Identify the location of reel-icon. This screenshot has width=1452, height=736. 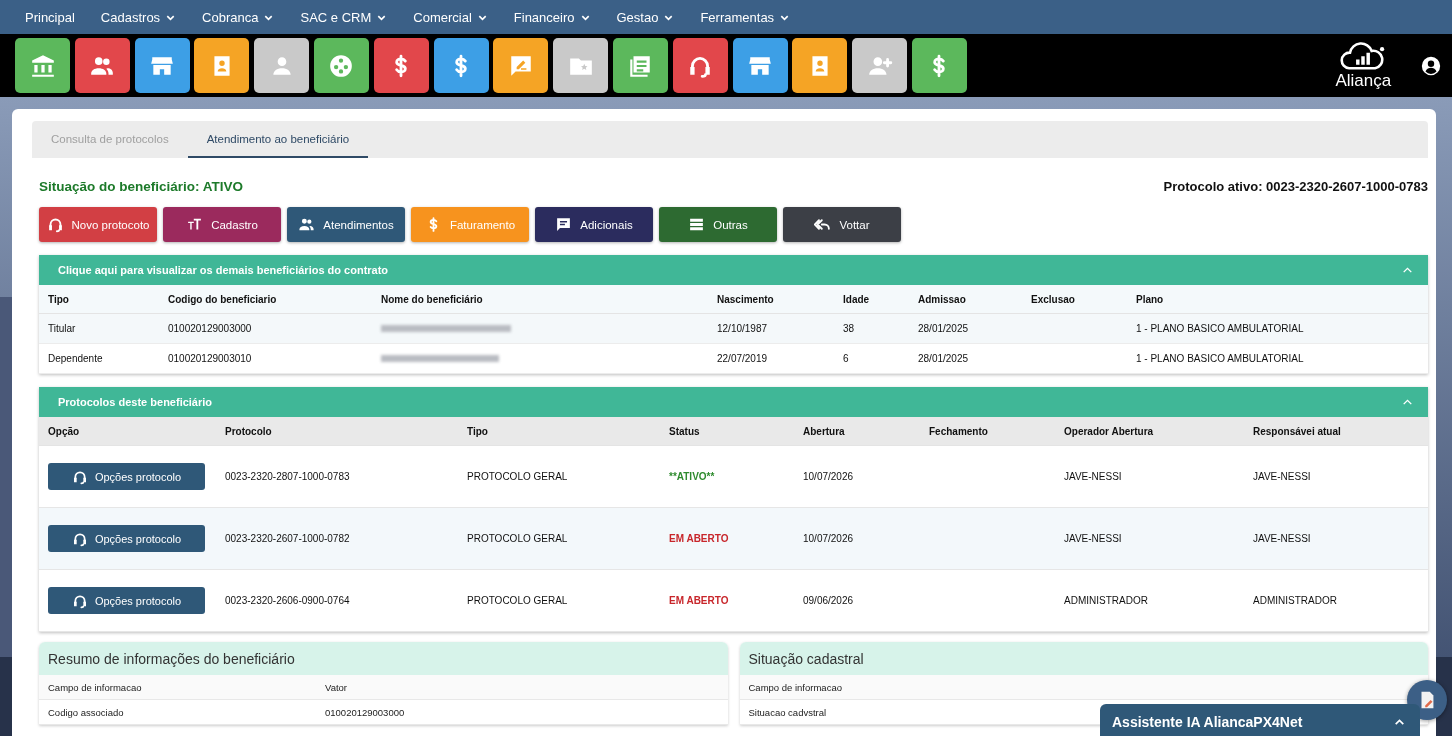
(341, 65).